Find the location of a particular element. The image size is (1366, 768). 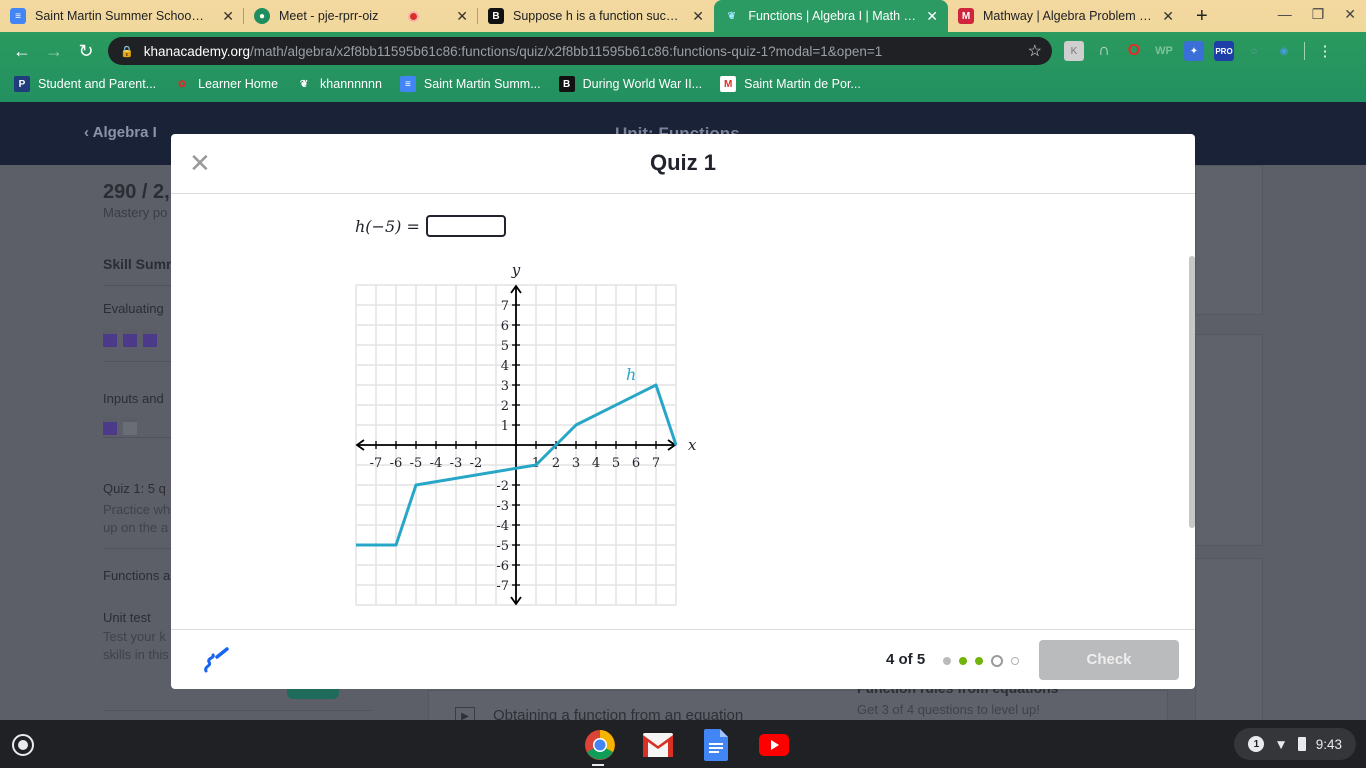

bookmark-item: ❦ khannnnnn is located at coordinates (339, 84).